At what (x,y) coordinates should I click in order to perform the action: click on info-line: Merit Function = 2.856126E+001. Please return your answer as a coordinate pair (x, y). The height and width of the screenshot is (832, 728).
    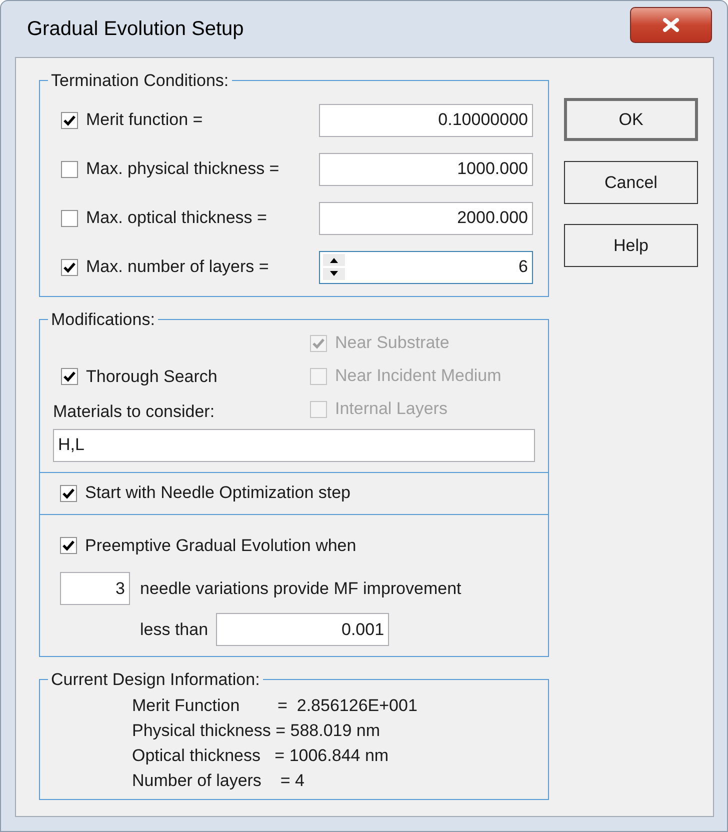
    Looking at the image, I should click on (275, 705).